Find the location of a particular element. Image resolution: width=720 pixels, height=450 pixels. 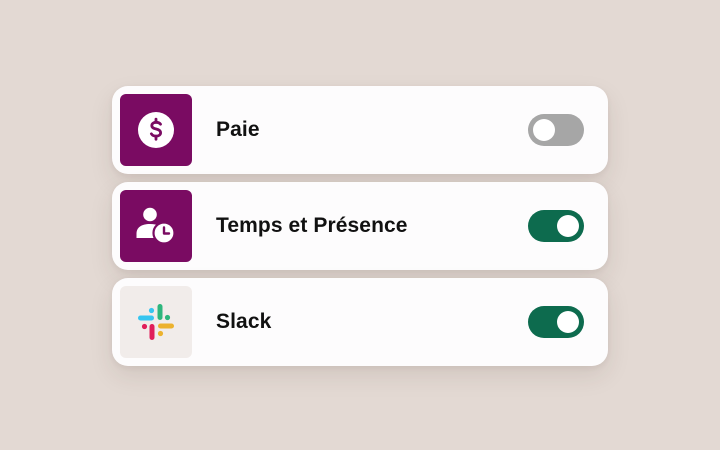

app-tile-temps-presence is located at coordinates (156, 226).